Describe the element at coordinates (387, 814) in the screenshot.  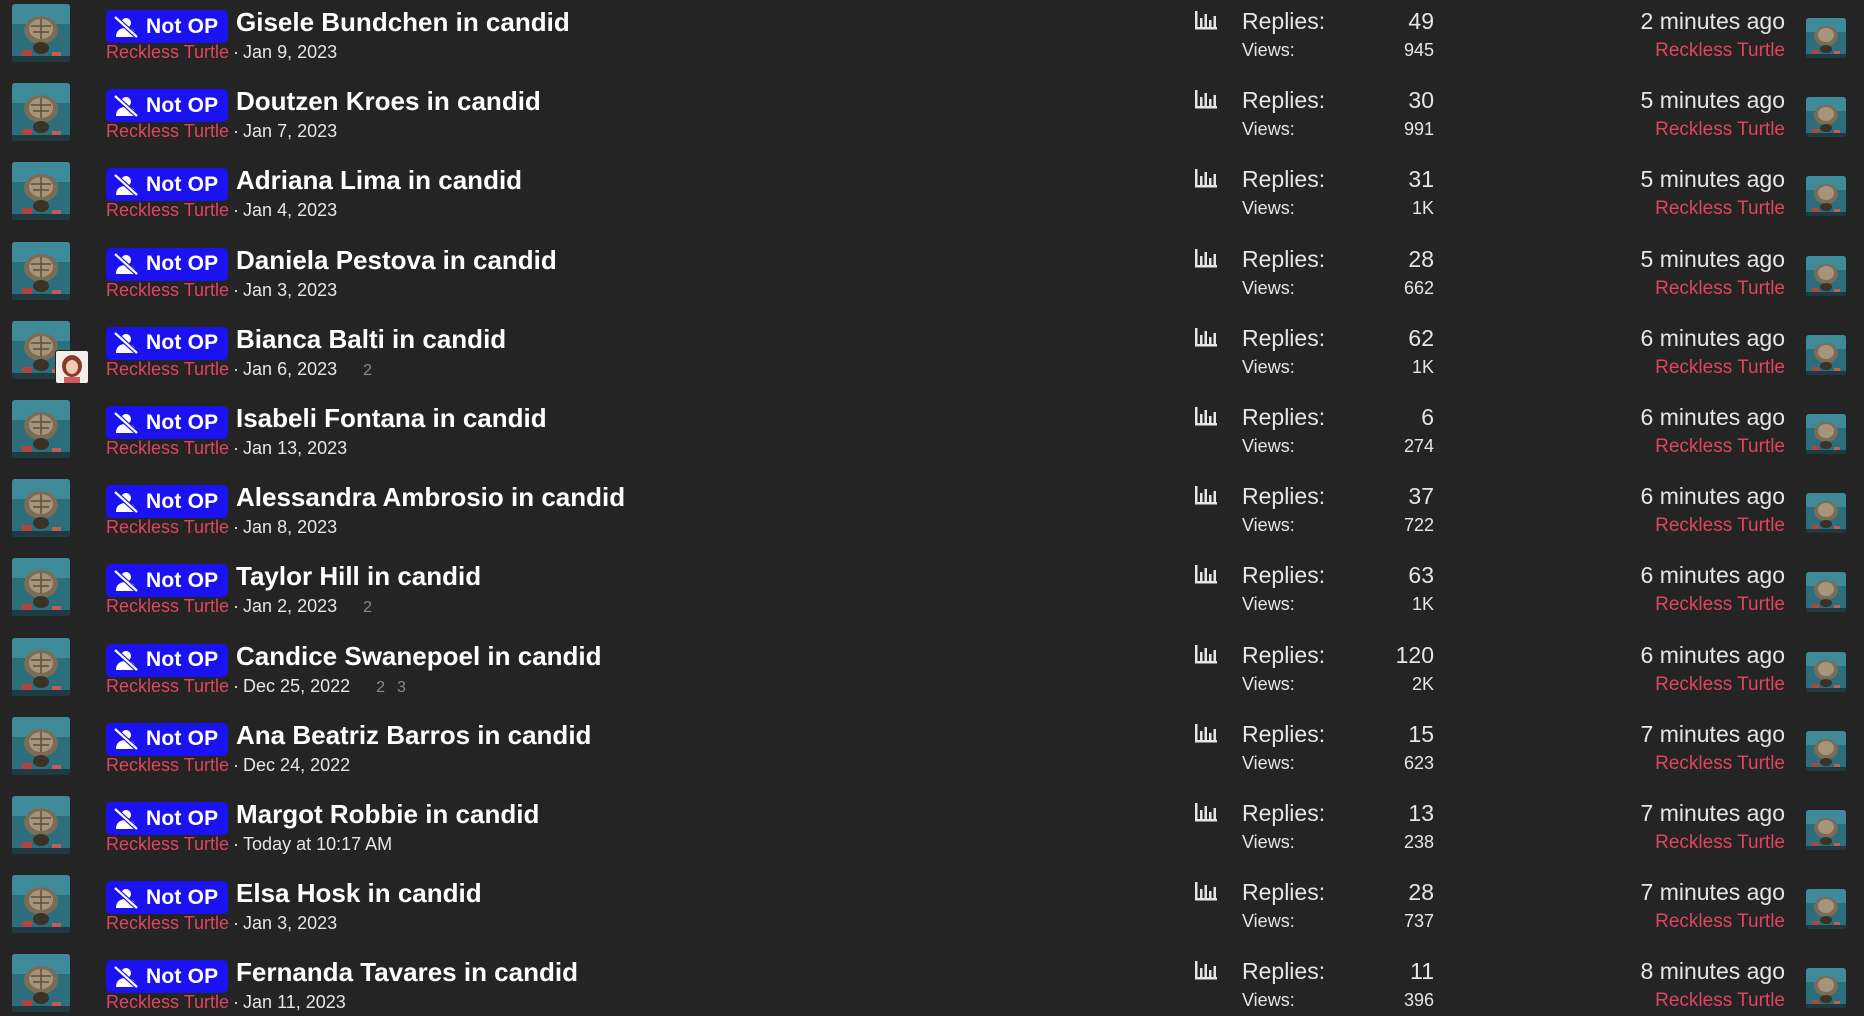
I see `thread-title: Margot Robbie in candid` at that location.